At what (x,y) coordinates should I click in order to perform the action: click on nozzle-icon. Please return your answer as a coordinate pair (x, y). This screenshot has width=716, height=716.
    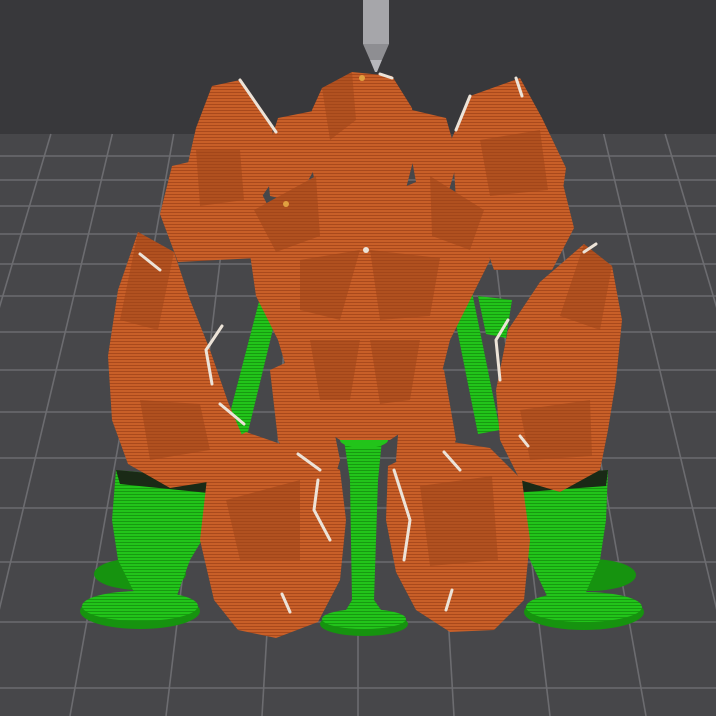
    Looking at the image, I should click on (376, 36).